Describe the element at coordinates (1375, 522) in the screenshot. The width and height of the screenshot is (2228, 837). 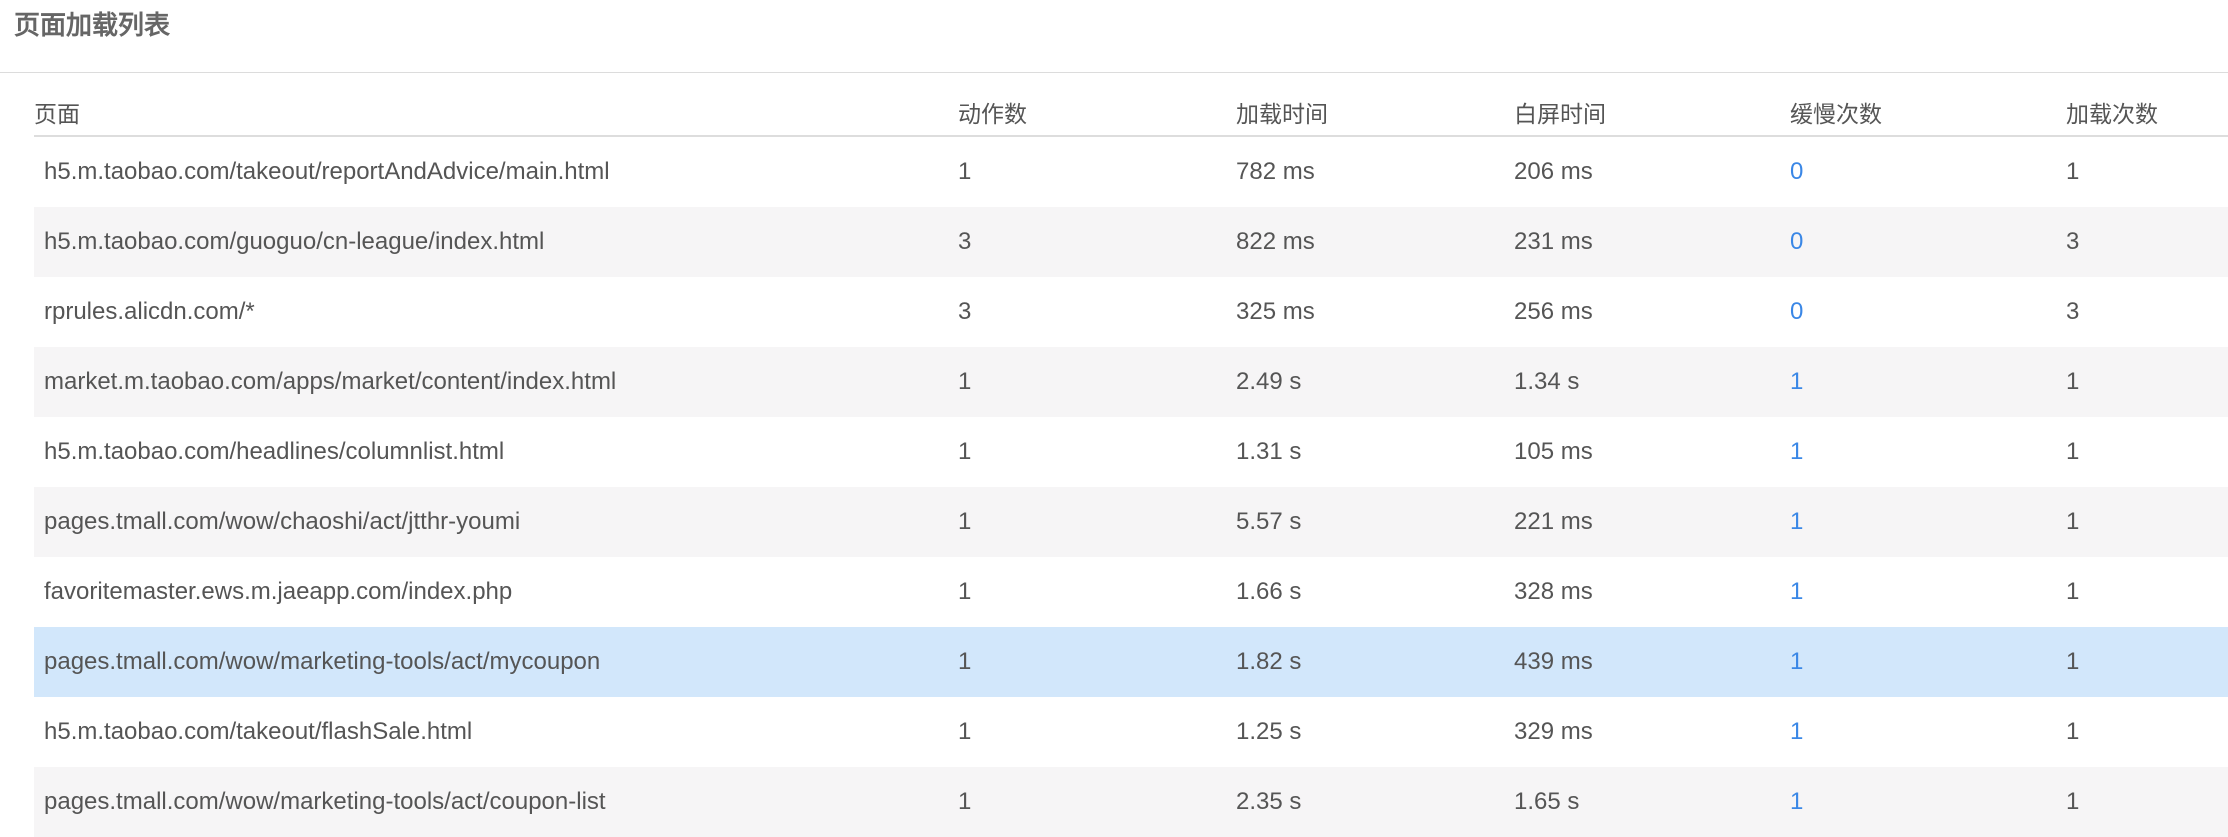
I see `cell-load-time: 5.57 s` at that location.